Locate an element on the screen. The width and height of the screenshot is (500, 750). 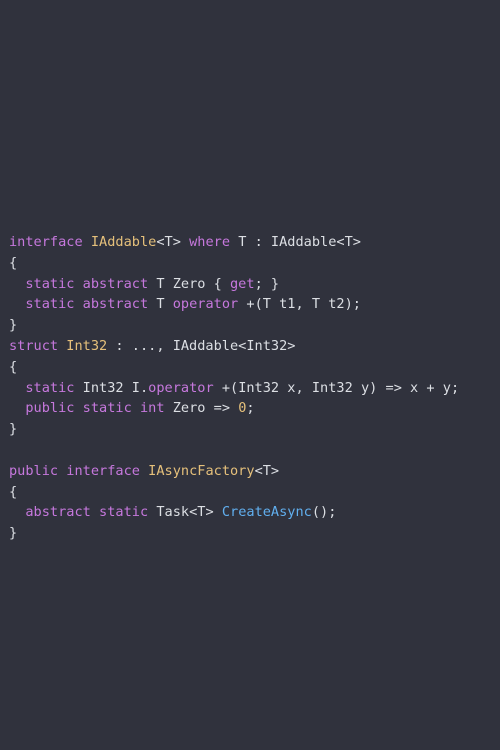
code-line: public static int Zero => 0; is located at coordinates (234, 408).